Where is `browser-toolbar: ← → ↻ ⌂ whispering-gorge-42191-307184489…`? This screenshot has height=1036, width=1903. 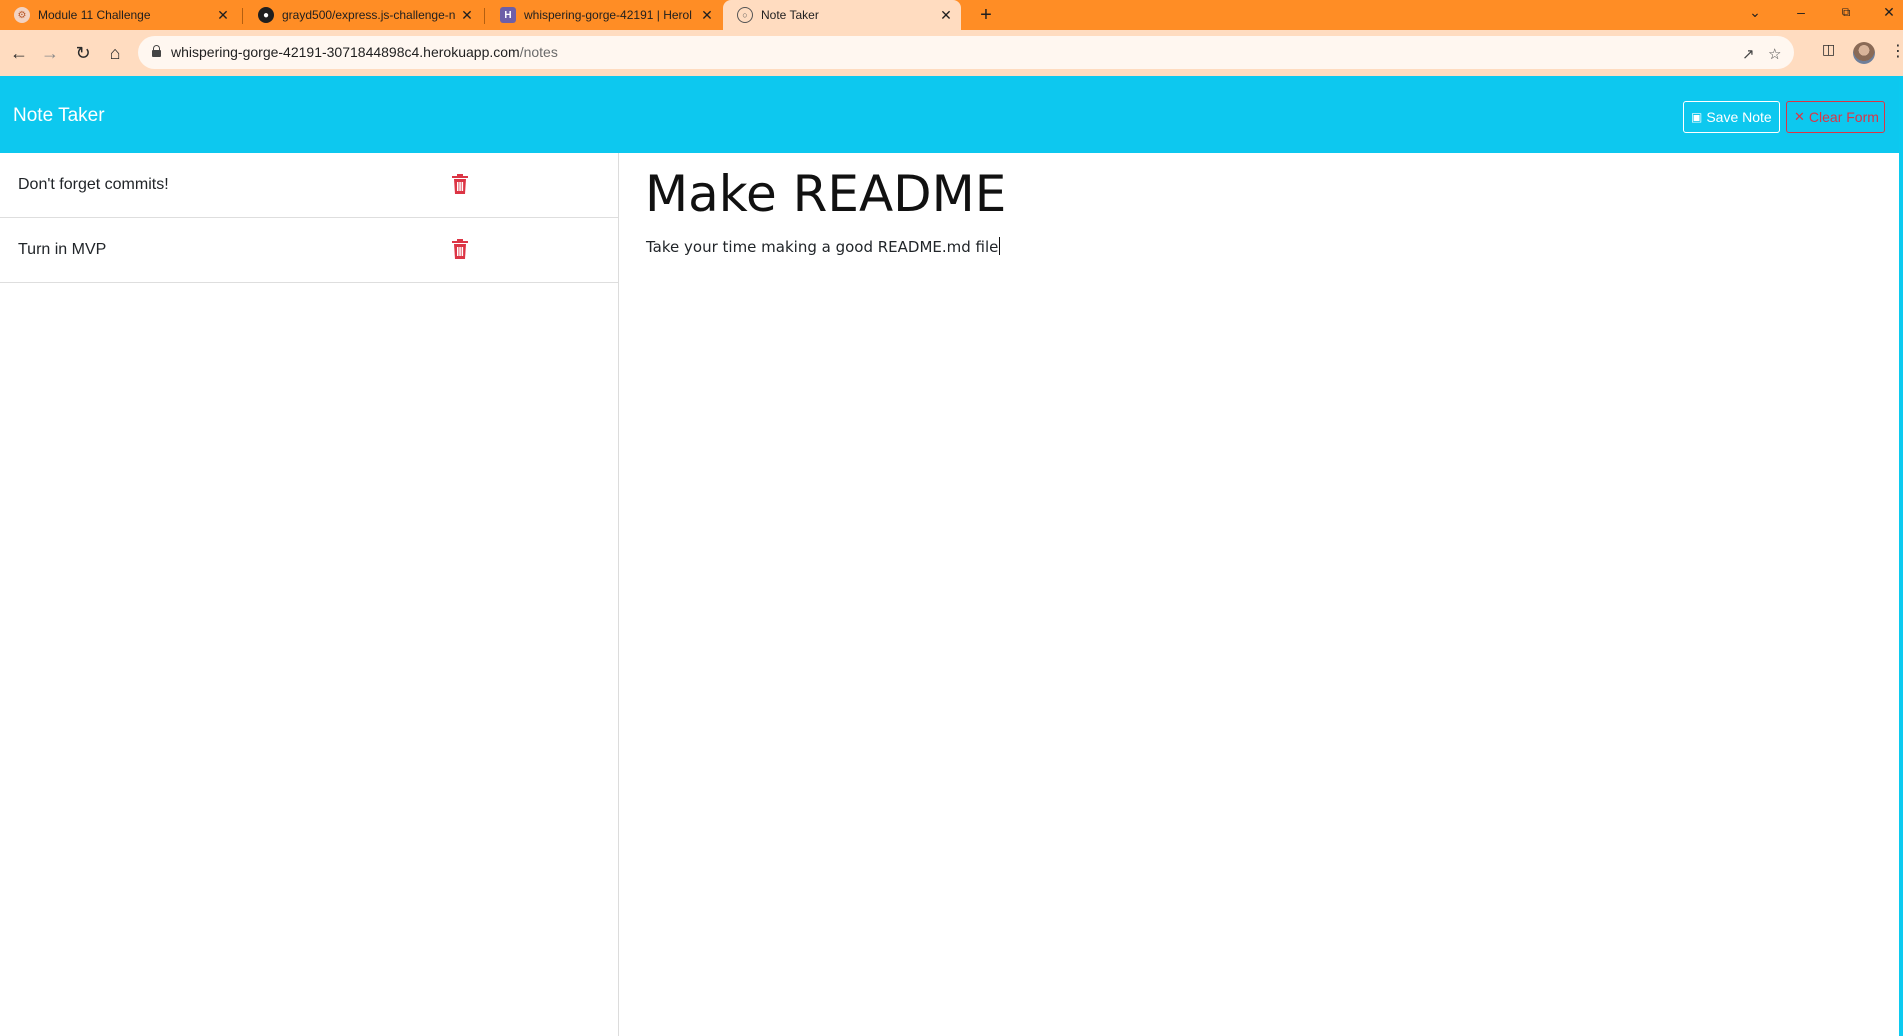
browser-toolbar: ← → ↻ ⌂ whispering-gorge-42191-307184489… is located at coordinates (951, 53).